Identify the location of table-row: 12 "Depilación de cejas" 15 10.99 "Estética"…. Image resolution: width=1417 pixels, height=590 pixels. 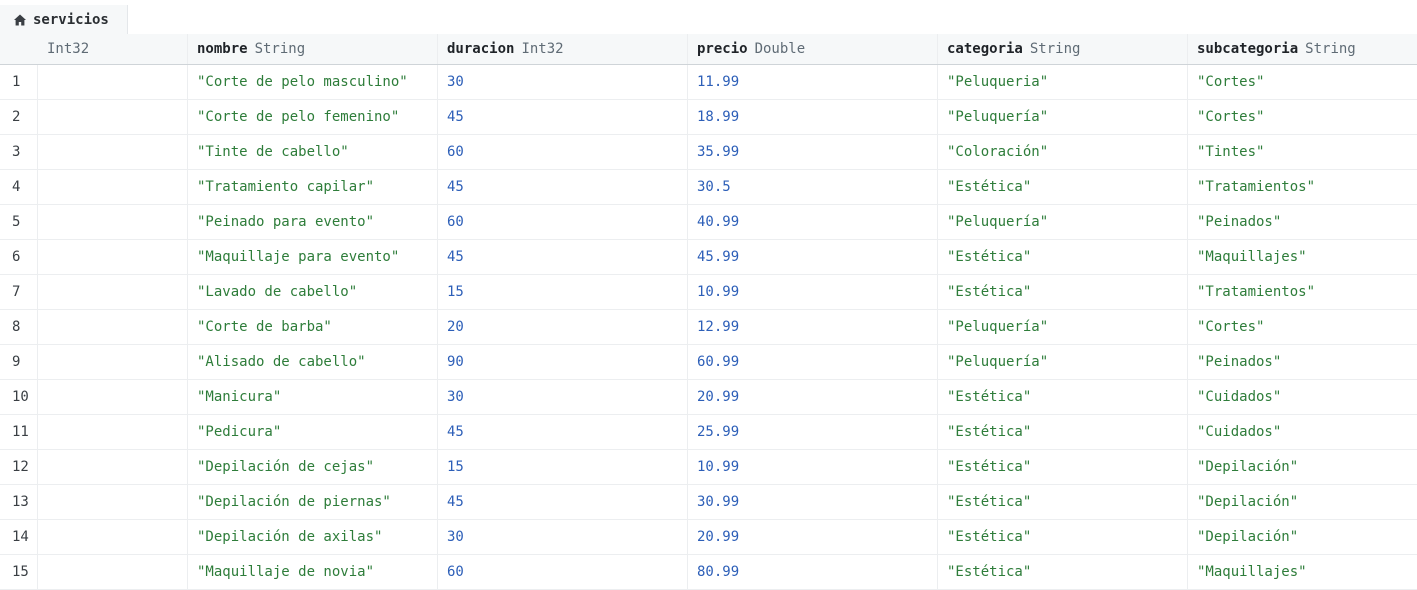
(708, 467).